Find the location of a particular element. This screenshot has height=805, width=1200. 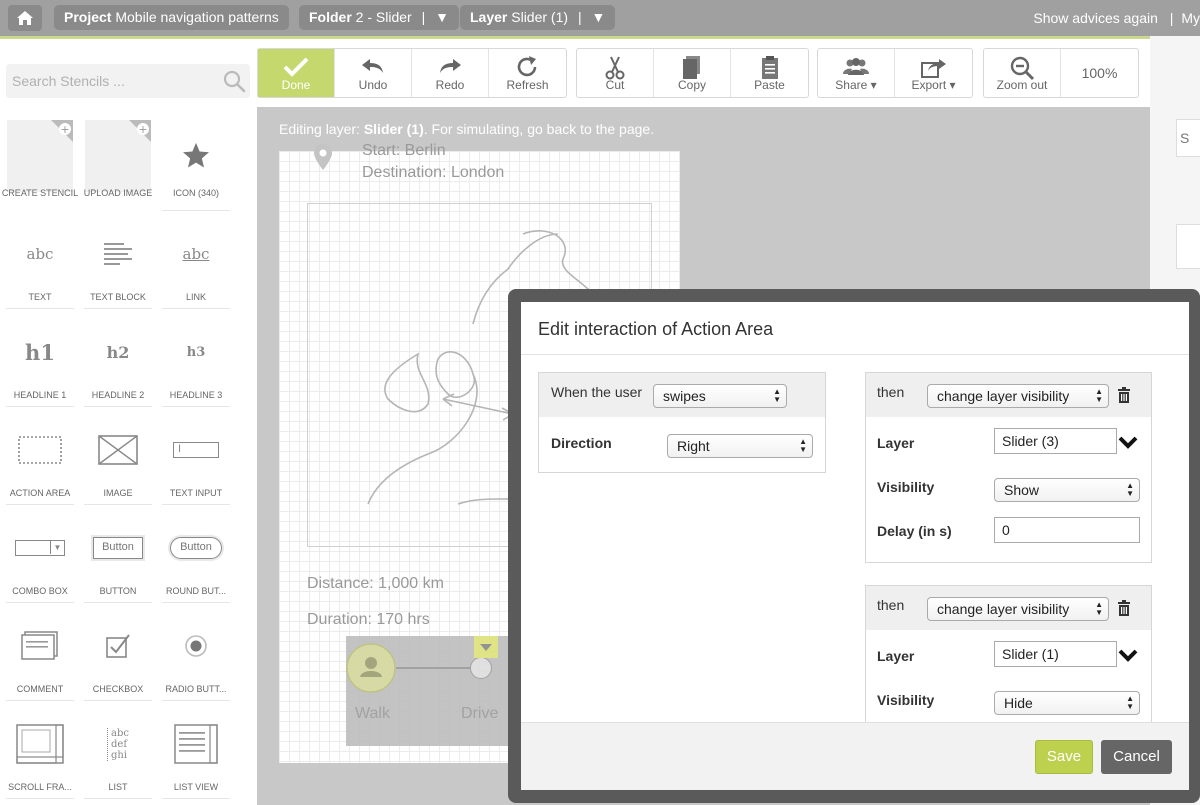

dialog-footer: Save Cancel is located at coordinates (855, 756).